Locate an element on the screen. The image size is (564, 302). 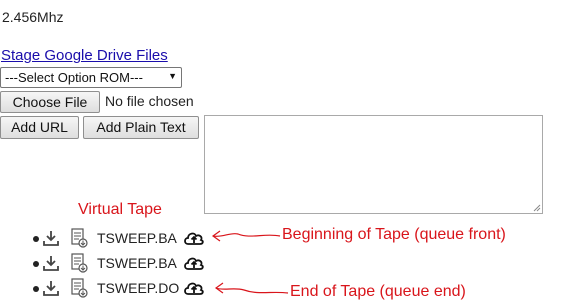
tape-file-name: TSWEEP.DO is located at coordinates (138, 288).